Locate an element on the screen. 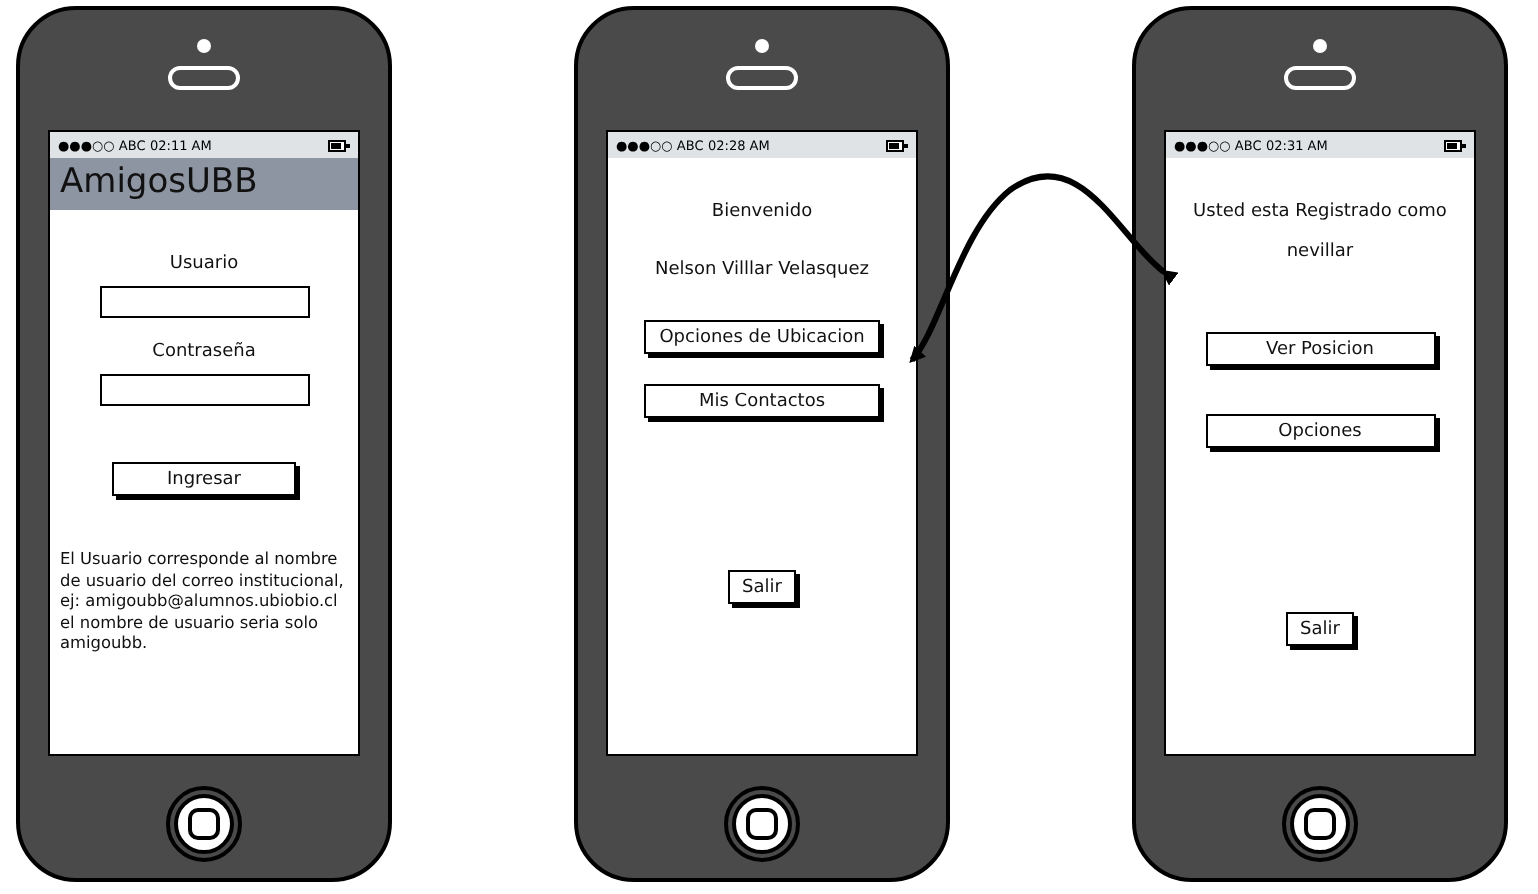 This screenshot has height=894, width=1538. screen-button: Mis Contactos is located at coordinates (762, 401).